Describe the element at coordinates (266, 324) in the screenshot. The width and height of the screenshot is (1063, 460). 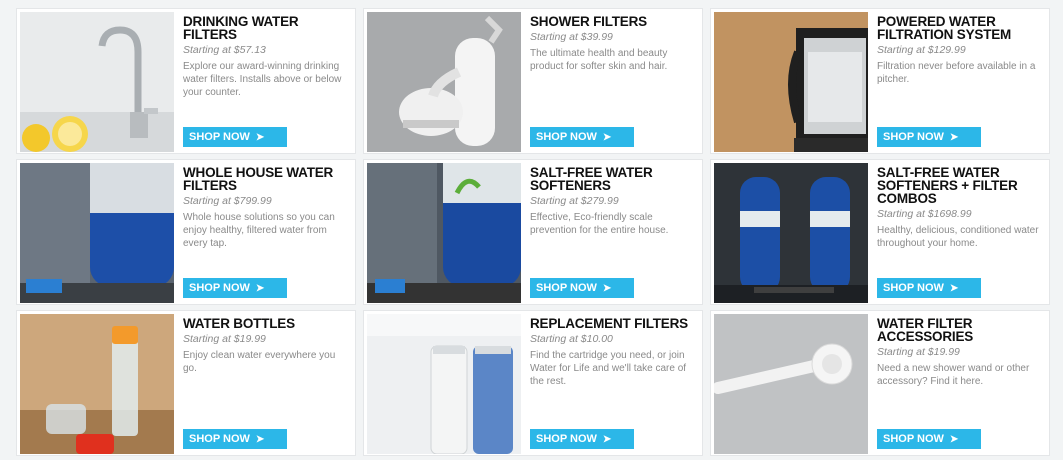
I see `product-title: Water Bottles` at that location.